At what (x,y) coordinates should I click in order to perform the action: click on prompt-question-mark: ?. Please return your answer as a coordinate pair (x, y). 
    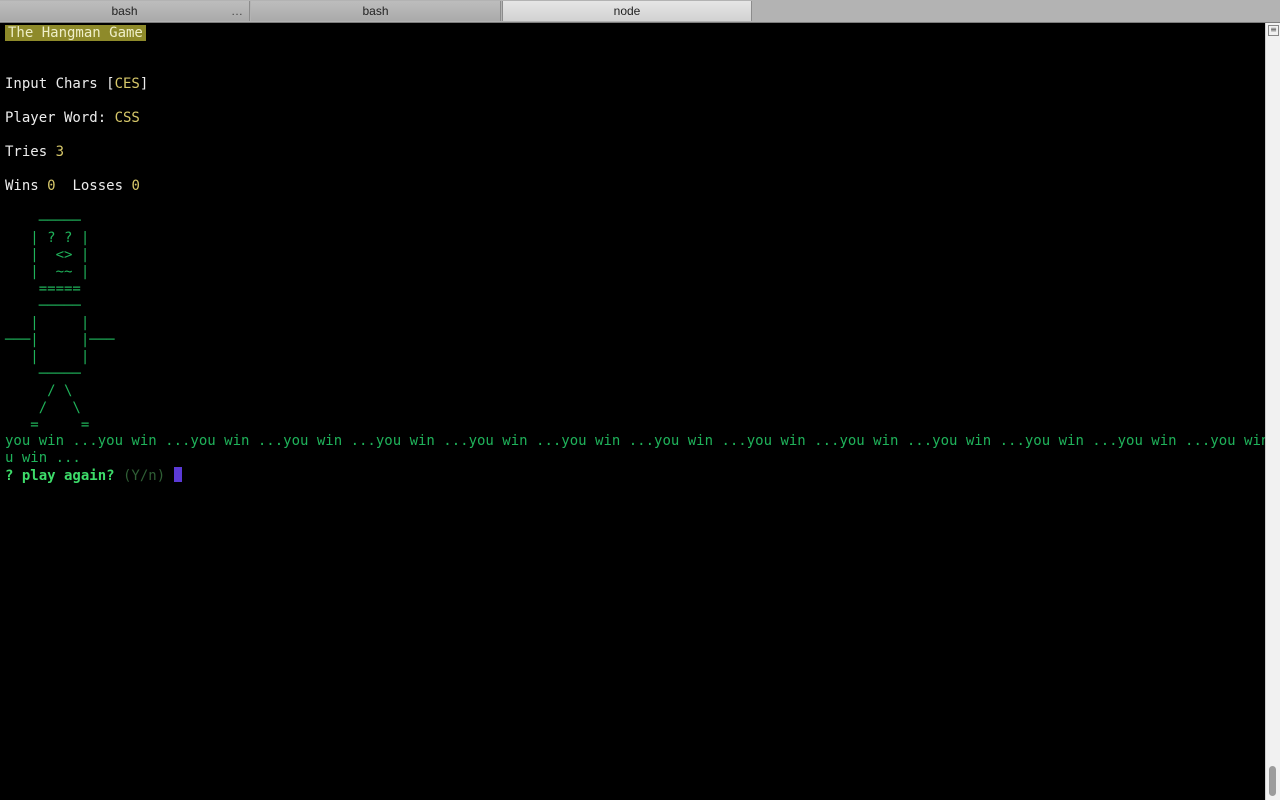
    Looking at the image, I should click on (13, 476).